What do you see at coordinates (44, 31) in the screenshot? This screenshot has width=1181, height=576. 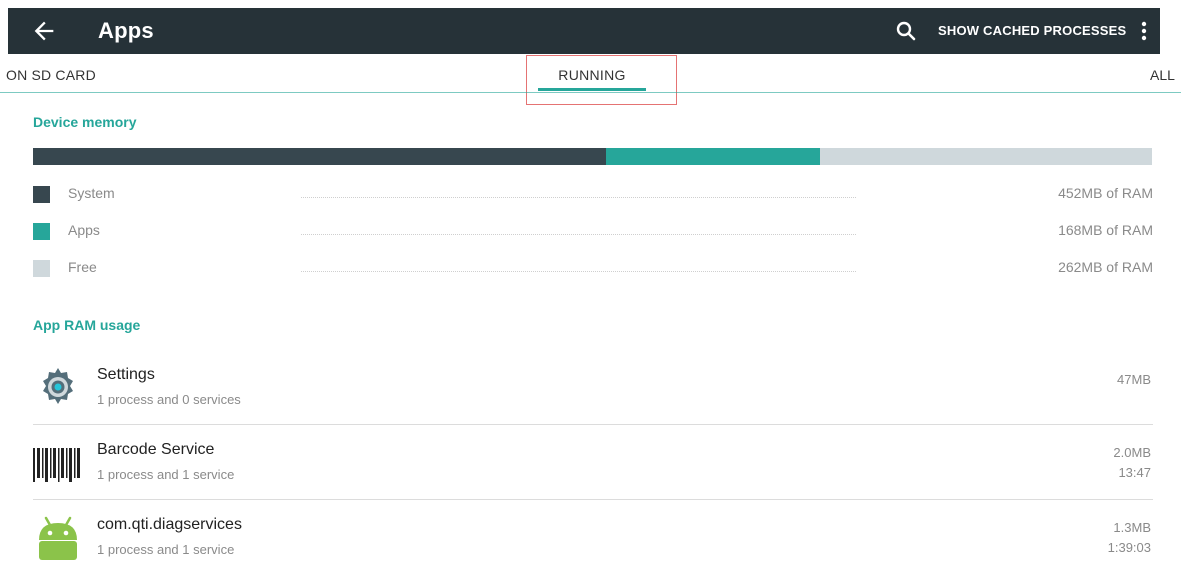 I see `back-arrow-icon` at bounding box center [44, 31].